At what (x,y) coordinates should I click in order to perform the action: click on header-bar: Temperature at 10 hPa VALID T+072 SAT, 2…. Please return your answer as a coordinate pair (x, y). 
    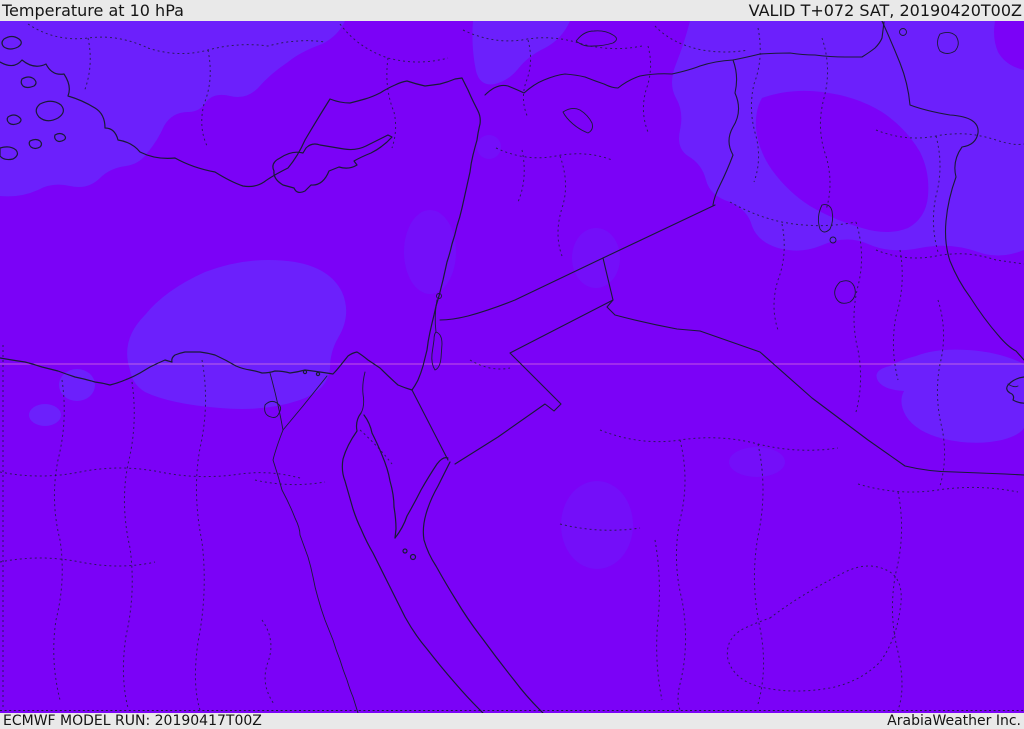
    Looking at the image, I should click on (512, 10).